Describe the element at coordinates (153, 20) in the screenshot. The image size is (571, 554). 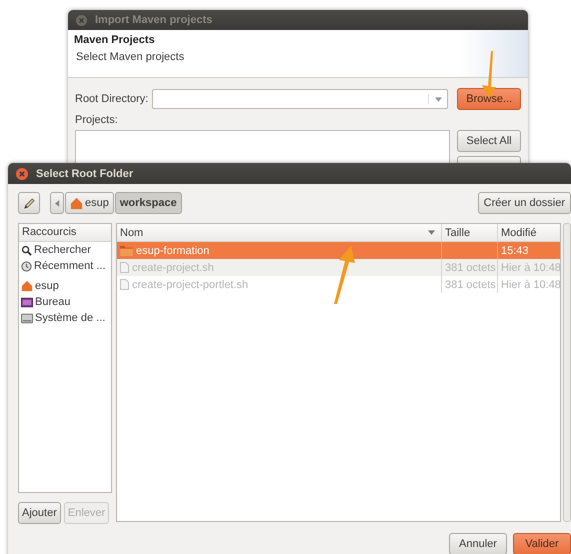
I see `window-title: Import Maven projects` at that location.